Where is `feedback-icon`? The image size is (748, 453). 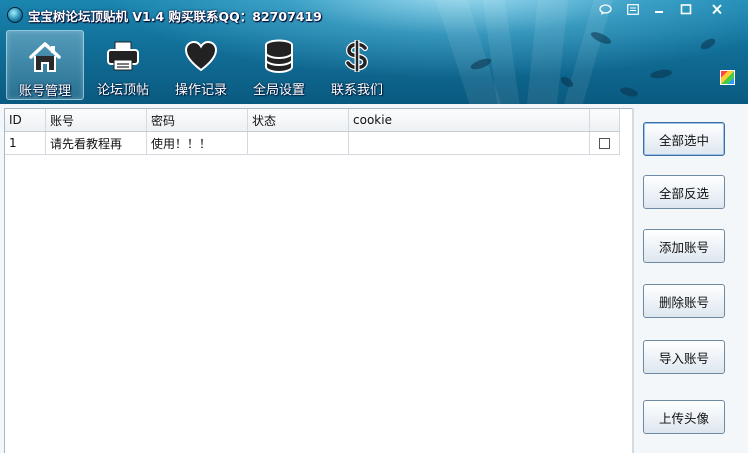 feedback-icon is located at coordinates (605, 9).